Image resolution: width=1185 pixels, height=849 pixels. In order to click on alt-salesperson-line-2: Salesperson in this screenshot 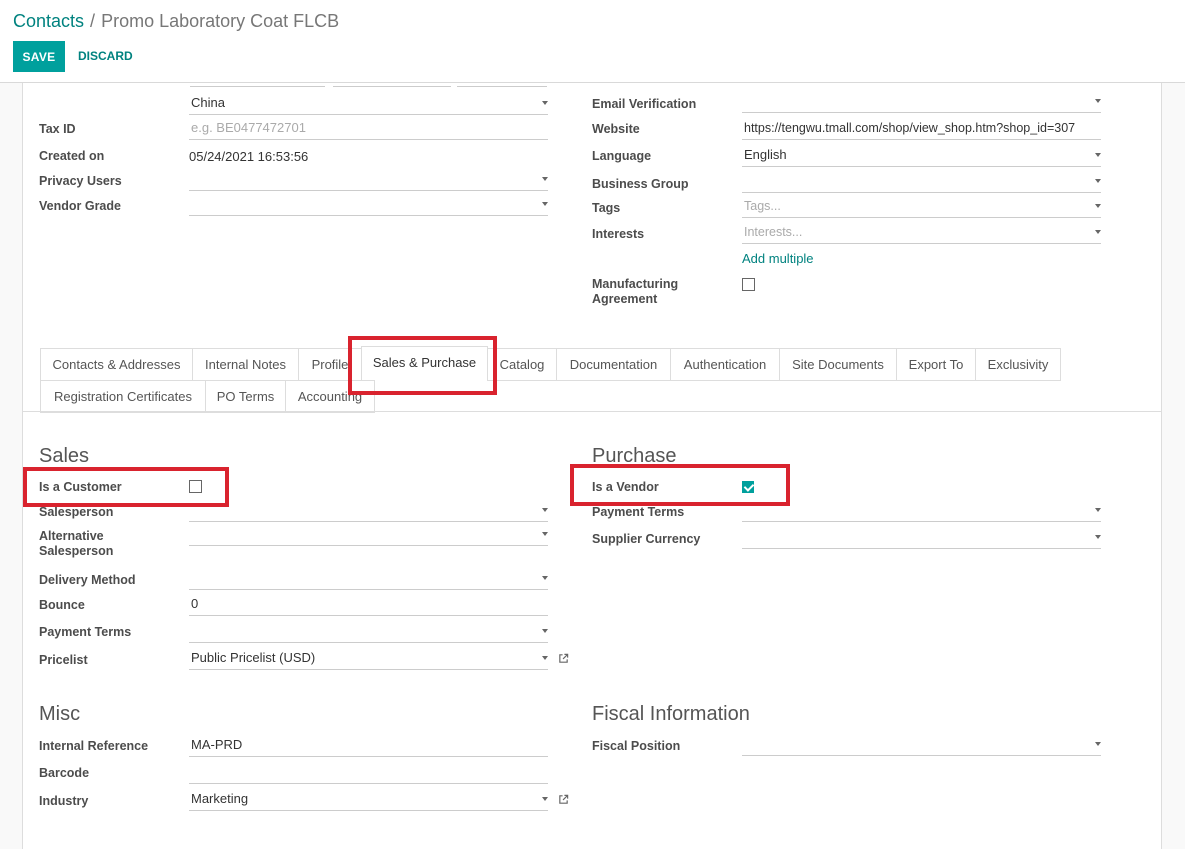, I will do `click(76, 551)`.